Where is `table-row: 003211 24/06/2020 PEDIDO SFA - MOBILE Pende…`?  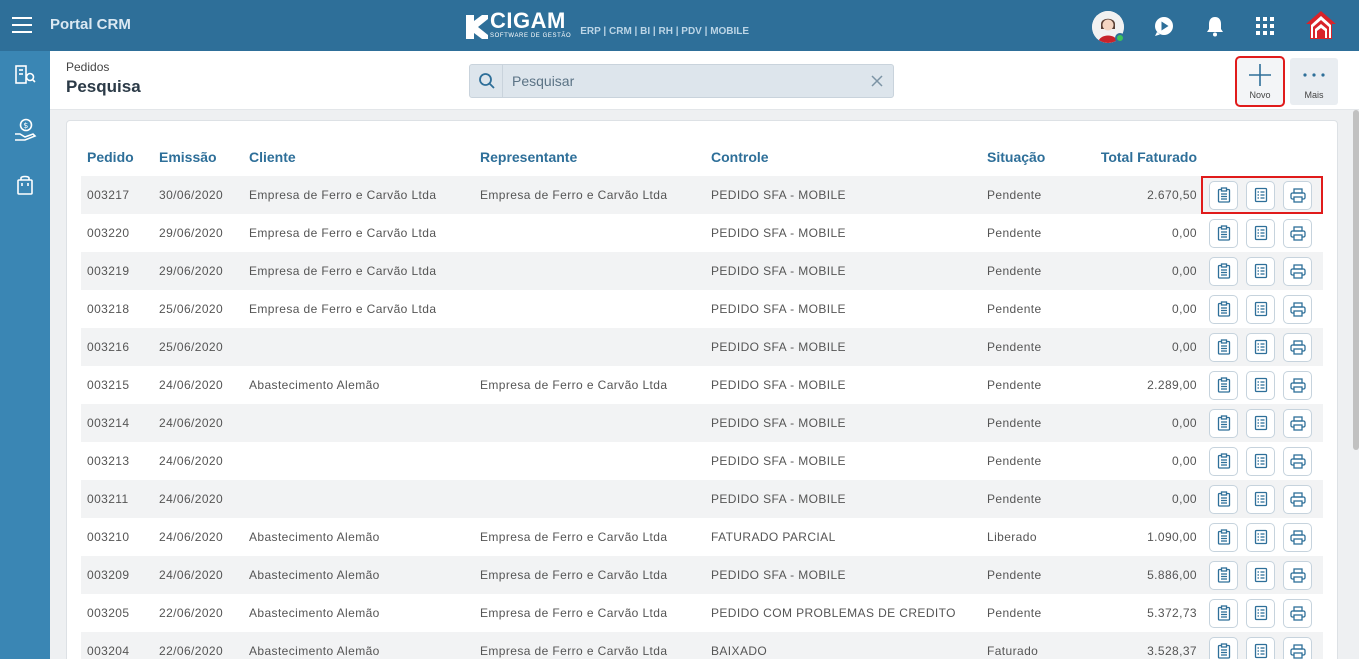
table-row: 003211 24/06/2020 PEDIDO SFA - MOBILE Pende… is located at coordinates (702, 499).